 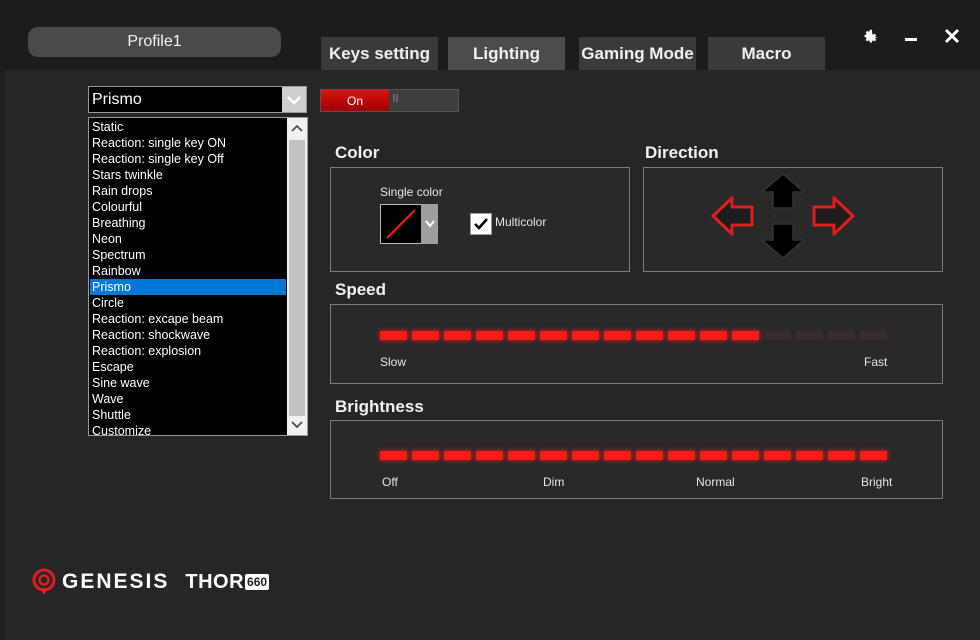 What do you see at coordinates (361, 289) in the screenshot?
I see `speed-title: Speed` at bounding box center [361, 289].